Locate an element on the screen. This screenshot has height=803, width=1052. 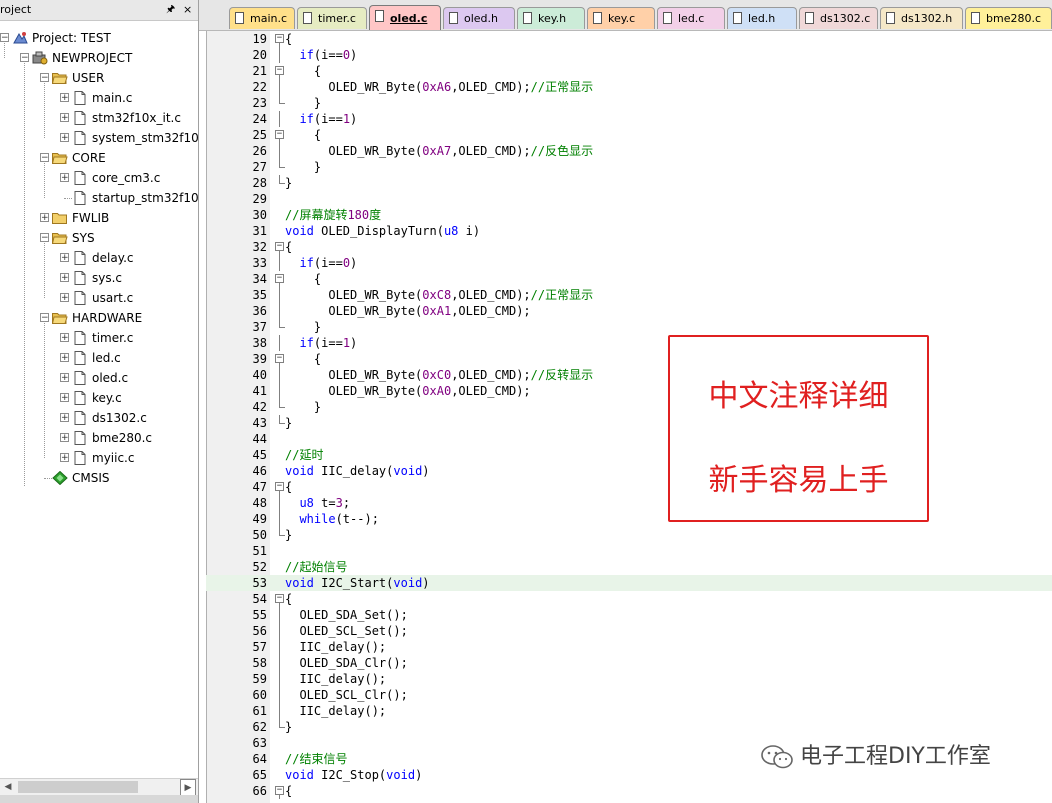
code-line: 30 //屏幕旋转180度 is located at coordinates (629, 215).